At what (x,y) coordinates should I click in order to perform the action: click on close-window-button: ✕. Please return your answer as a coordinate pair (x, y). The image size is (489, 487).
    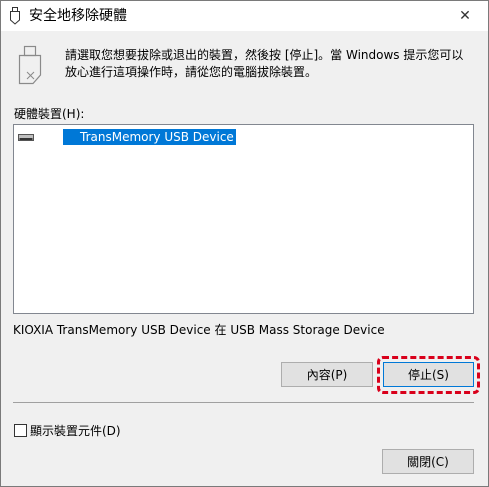
    Looking at the image, I should click on (465, 16).